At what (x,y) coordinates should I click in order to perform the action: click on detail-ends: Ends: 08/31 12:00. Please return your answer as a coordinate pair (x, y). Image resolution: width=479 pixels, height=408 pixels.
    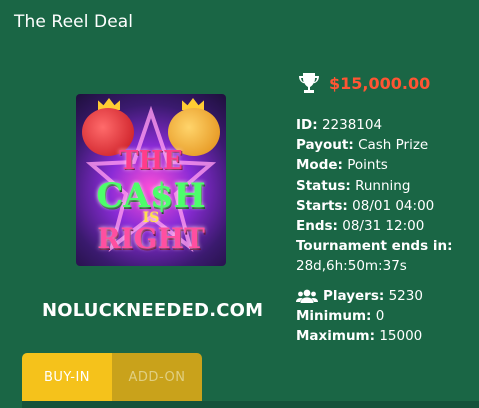
    Looking at the image, I should click on (374, 226).